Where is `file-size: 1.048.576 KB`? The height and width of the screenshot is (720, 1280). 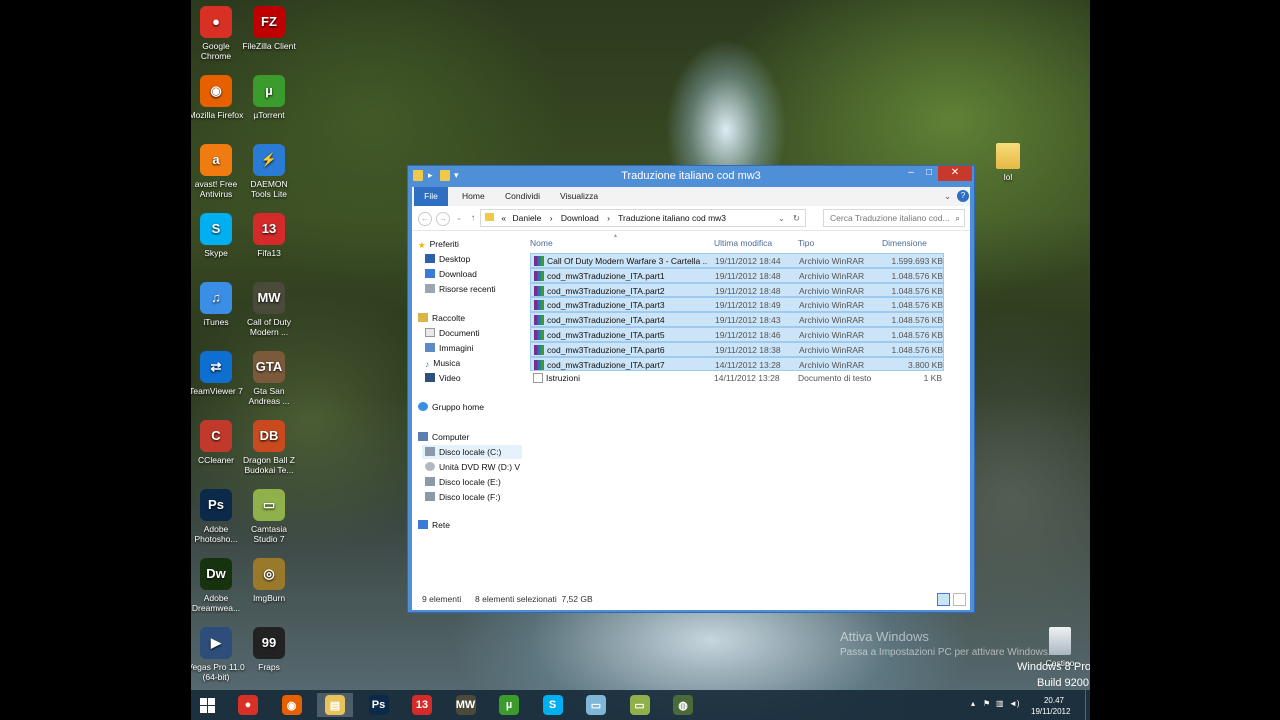 file-size: 1.048.576 KB is located at coordinates (917, 349).